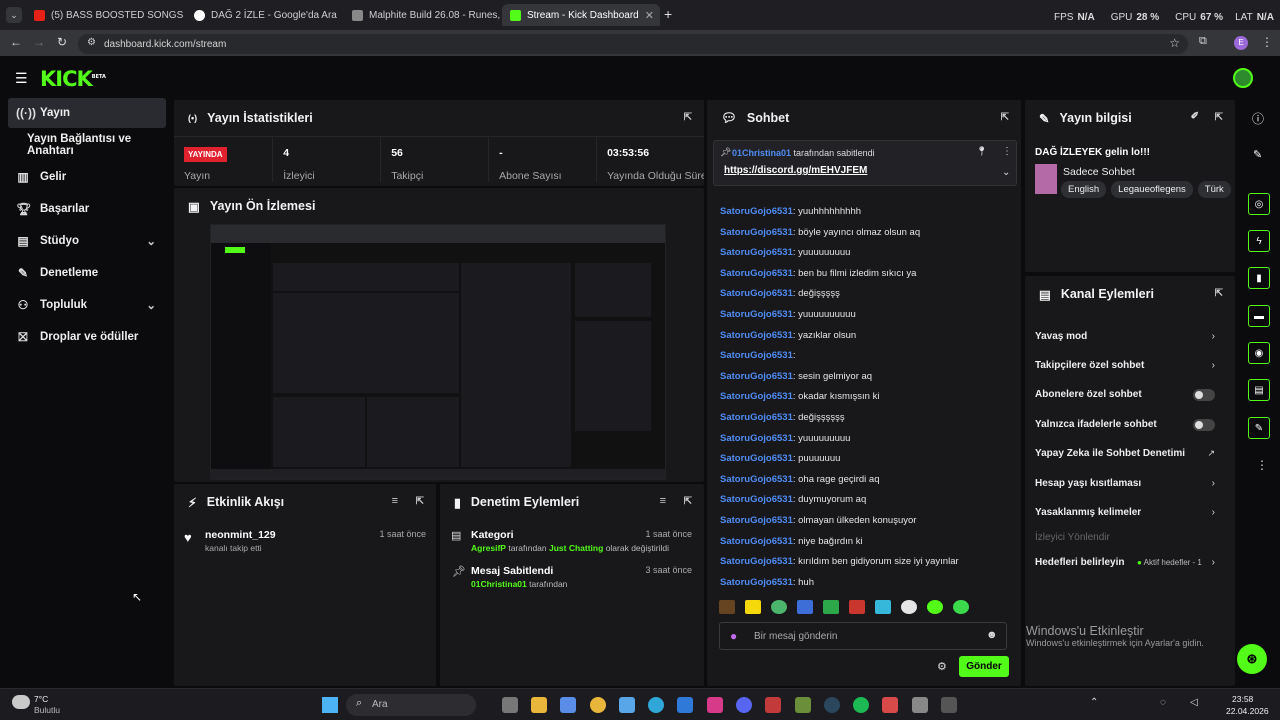 The width and height of the screenshot is (1280, 720). I want to click on moderator-user: 01Christina01, so click(499, 584).